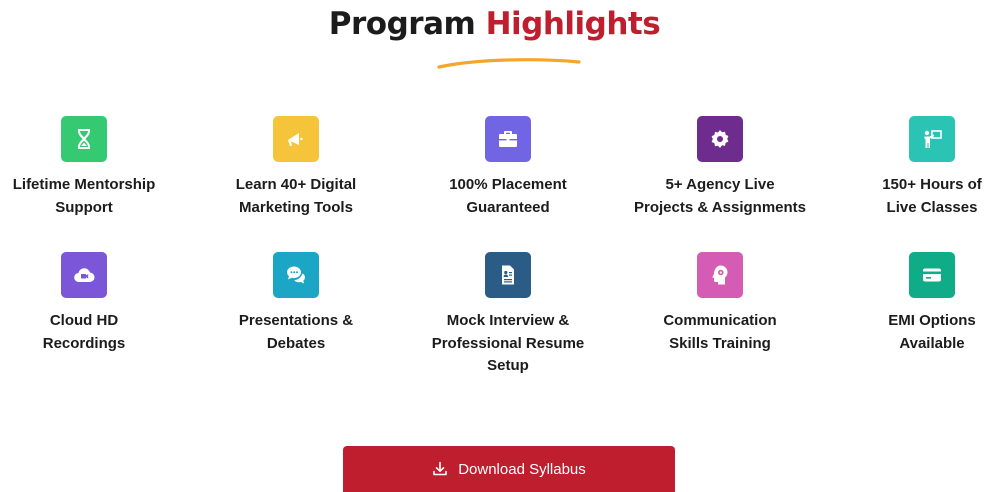 This screenshot has height=492, width=989. What do you see at coordinates (720, 139) in the screenshot?
I see `gear-icon` at bounding box center [720, 139].